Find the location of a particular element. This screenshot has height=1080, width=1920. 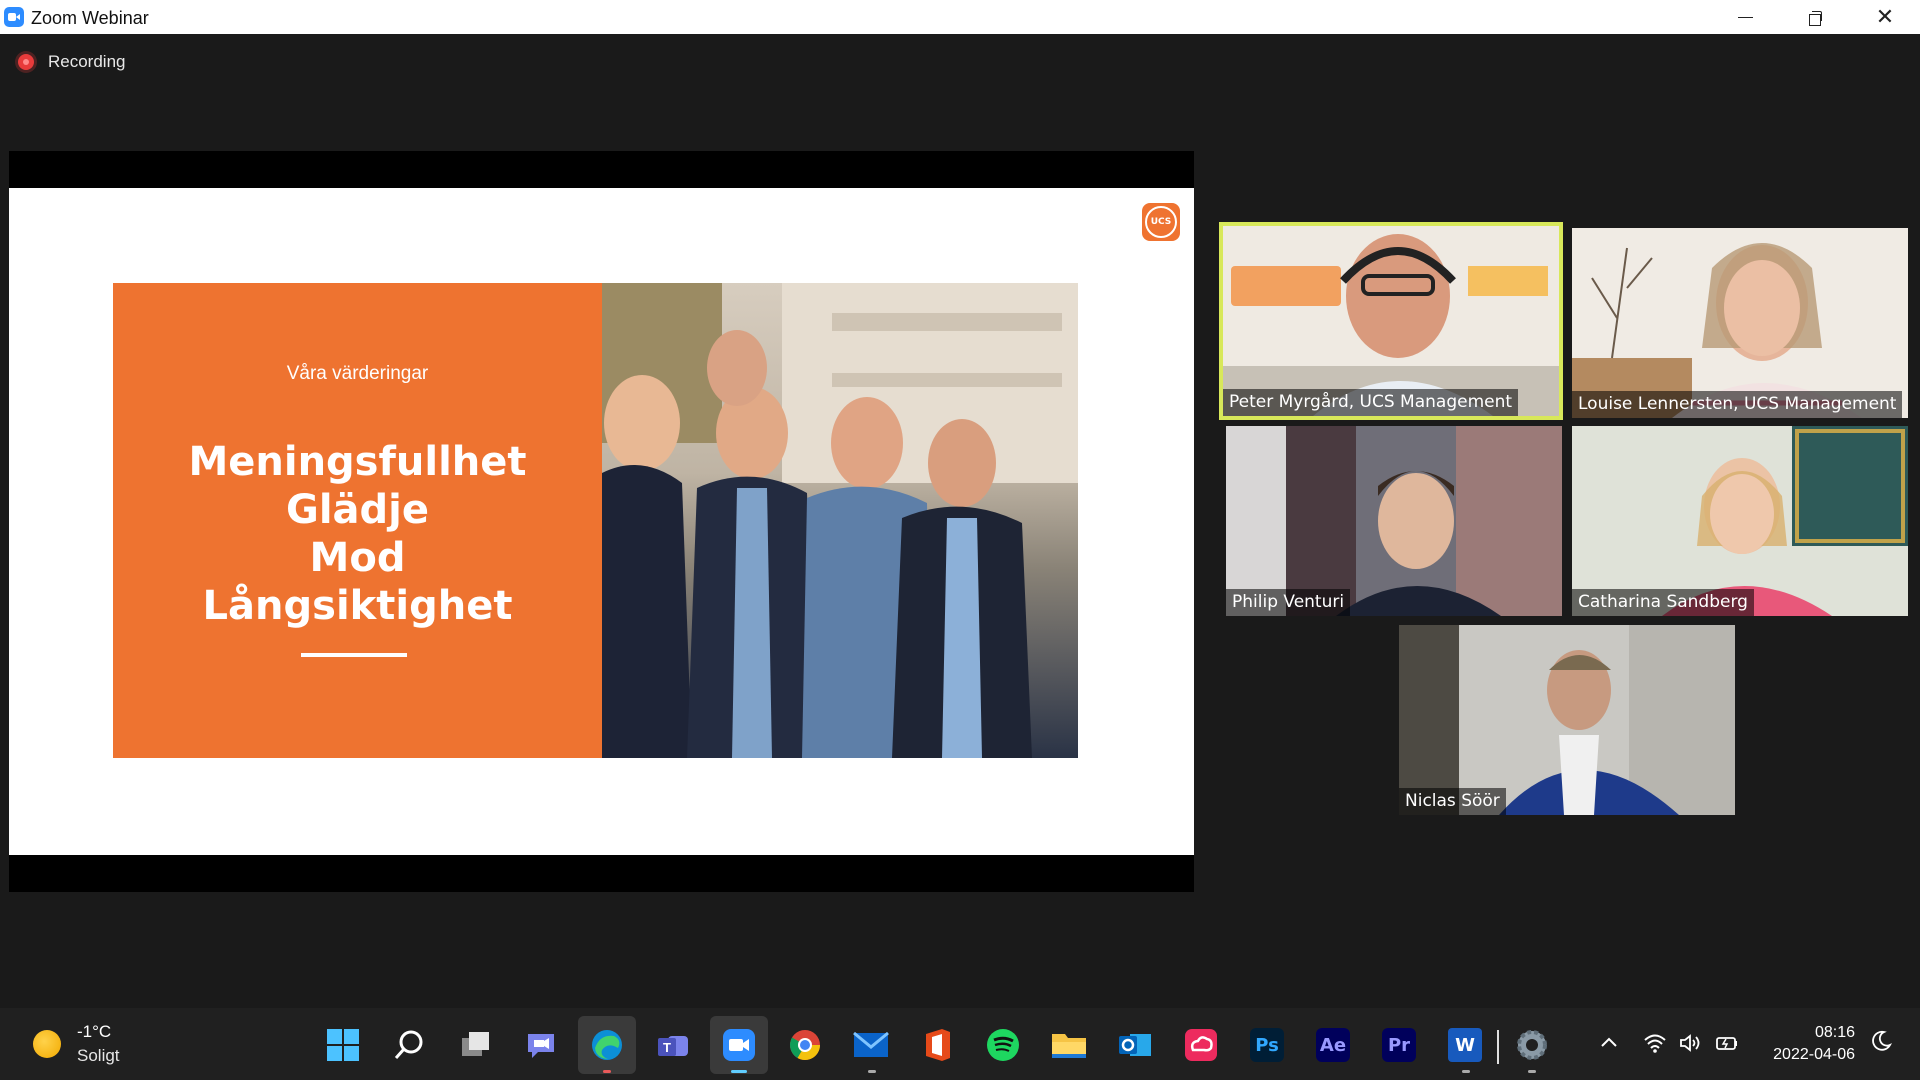

creative-cloud-icon is located at coordinates (1201, 1045).